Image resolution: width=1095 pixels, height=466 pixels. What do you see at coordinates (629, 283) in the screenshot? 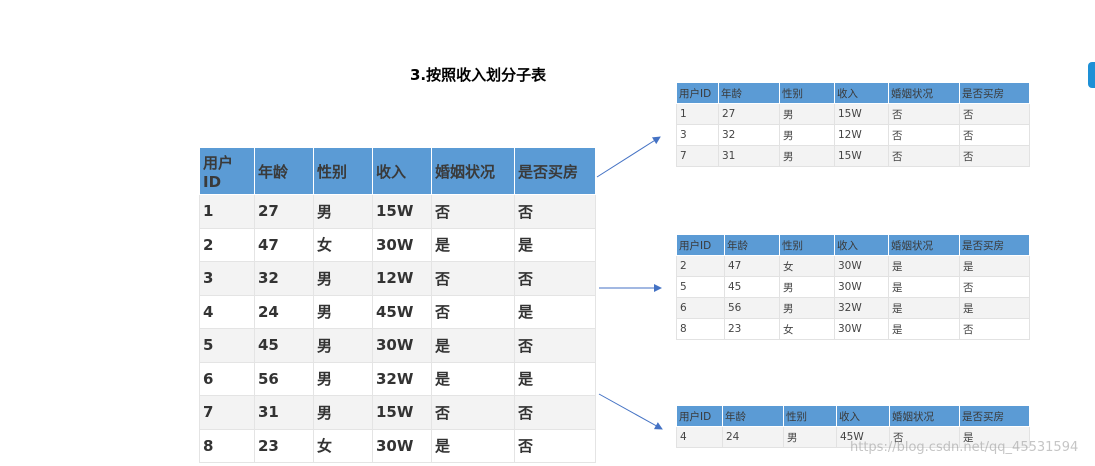
I see `connector-arrows` at bounding box center [629, 283].